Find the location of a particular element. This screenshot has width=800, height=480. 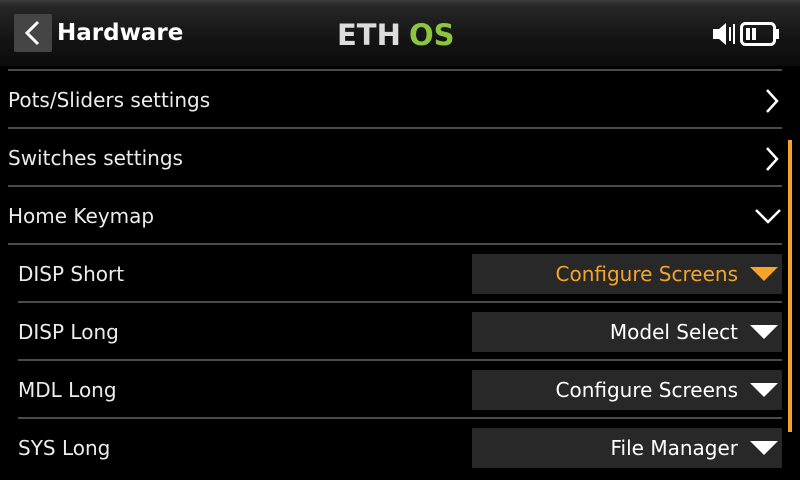

keymap-select-mdl-long: Configure Screens is located at coordinates (627, 390).